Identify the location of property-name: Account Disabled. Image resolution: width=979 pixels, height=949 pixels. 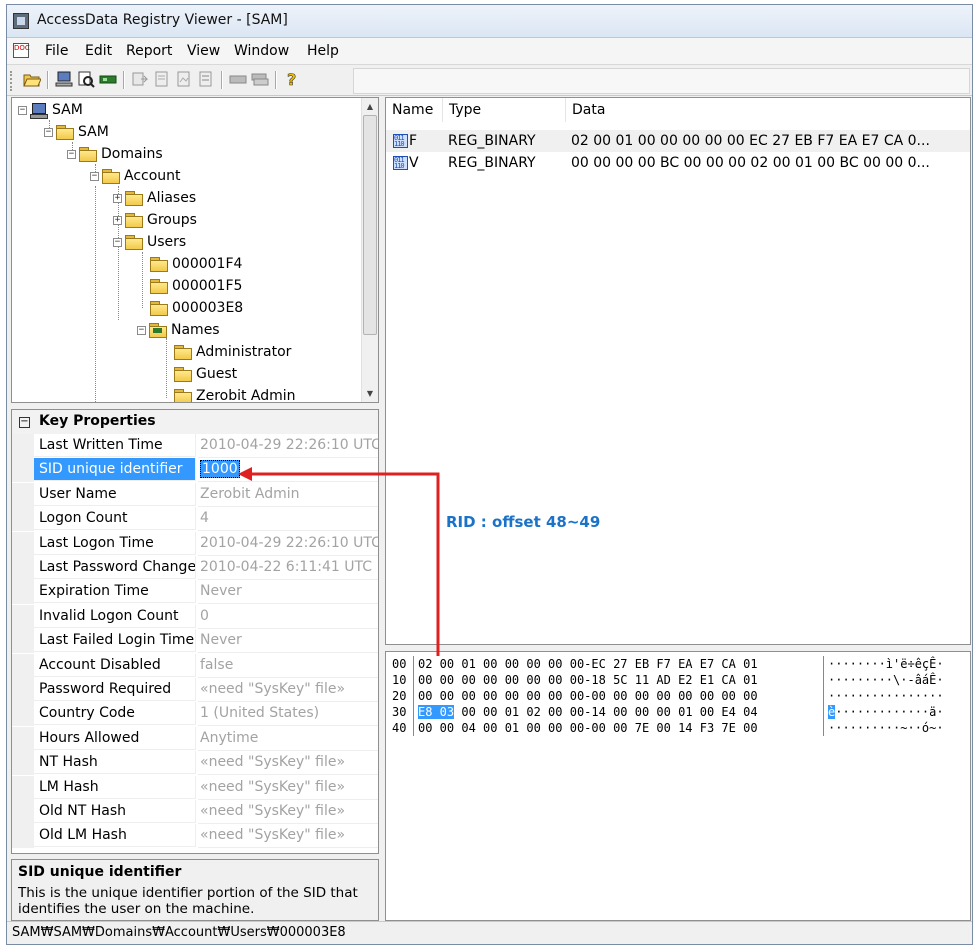
(115, 665).